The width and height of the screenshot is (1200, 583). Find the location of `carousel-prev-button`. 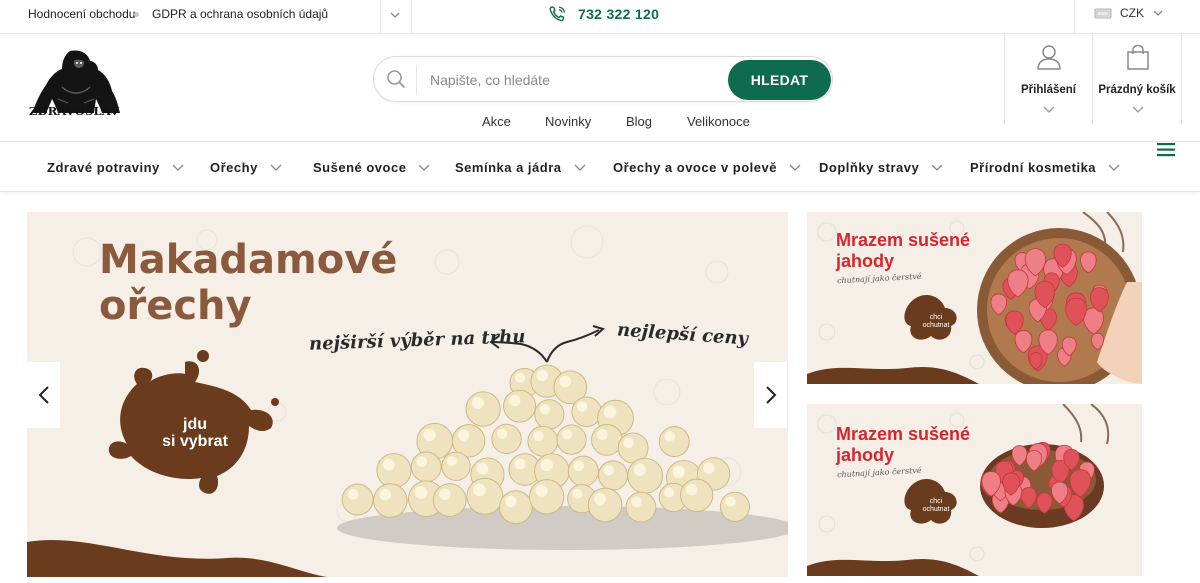

carousel-prev-button is located at coordinates (43, 395).